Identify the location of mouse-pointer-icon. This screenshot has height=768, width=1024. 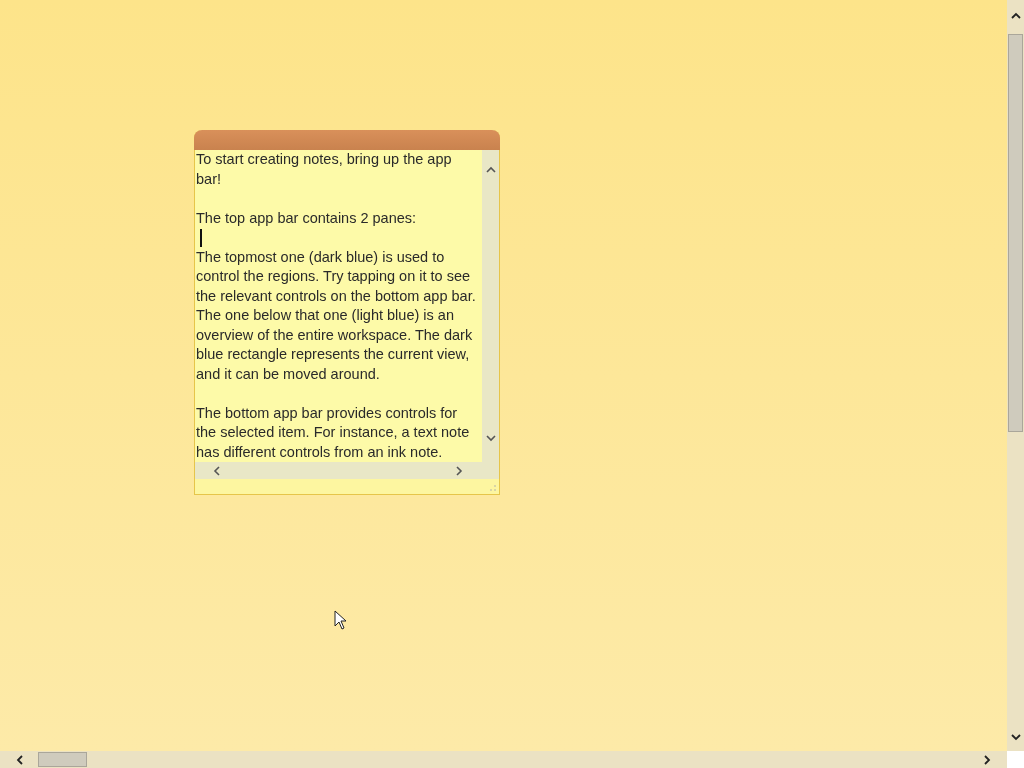
(341, 620).